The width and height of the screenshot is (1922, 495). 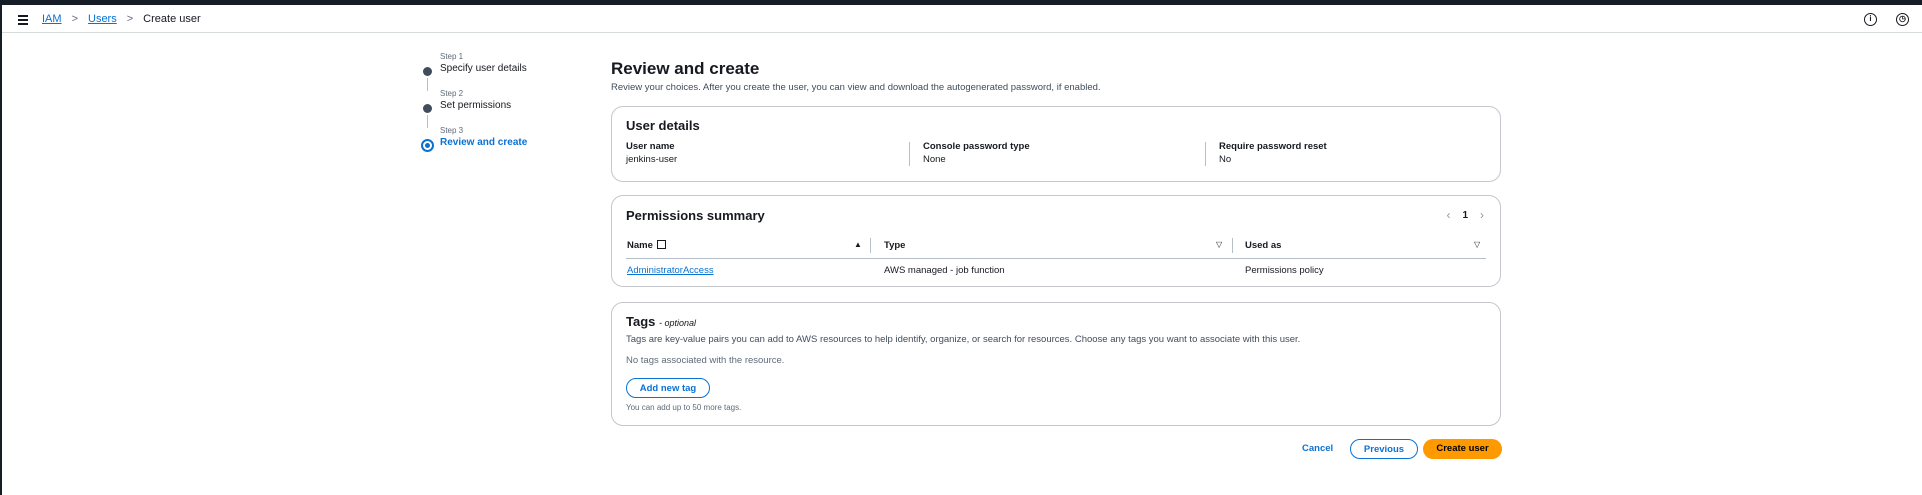 What do you see at coordinates (452, 93) in the screenshot?
I see `step-number: Step 2` at bounding box center [452, 93].